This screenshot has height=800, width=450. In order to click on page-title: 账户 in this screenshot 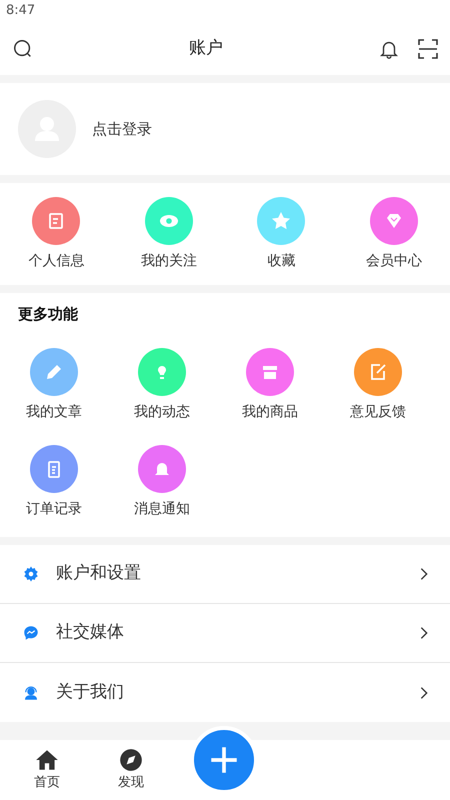, I will do `click(206, 48)`.